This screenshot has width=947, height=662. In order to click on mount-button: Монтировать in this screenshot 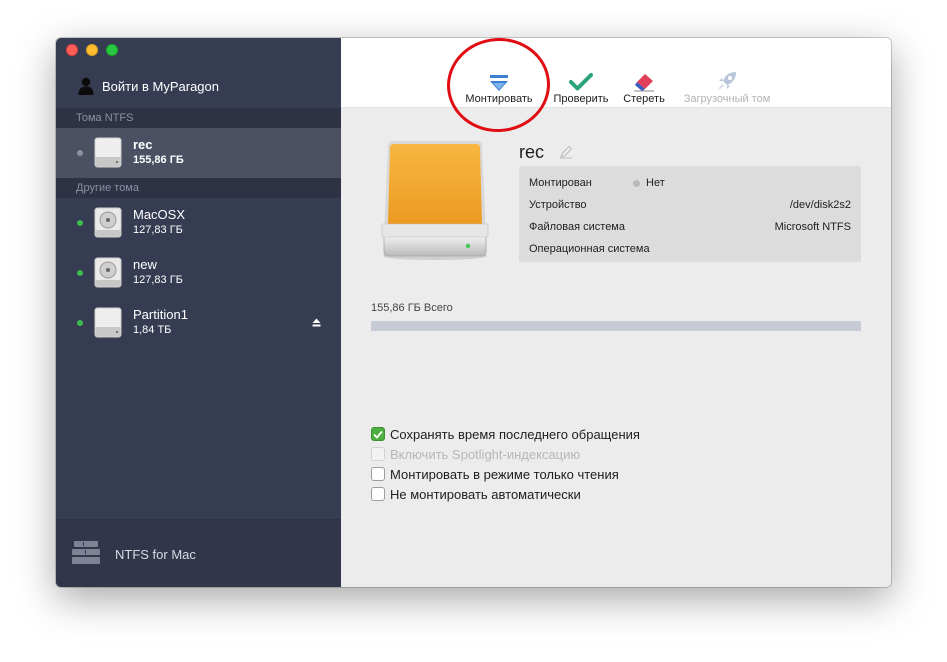, I will do `click(499, 85)`.